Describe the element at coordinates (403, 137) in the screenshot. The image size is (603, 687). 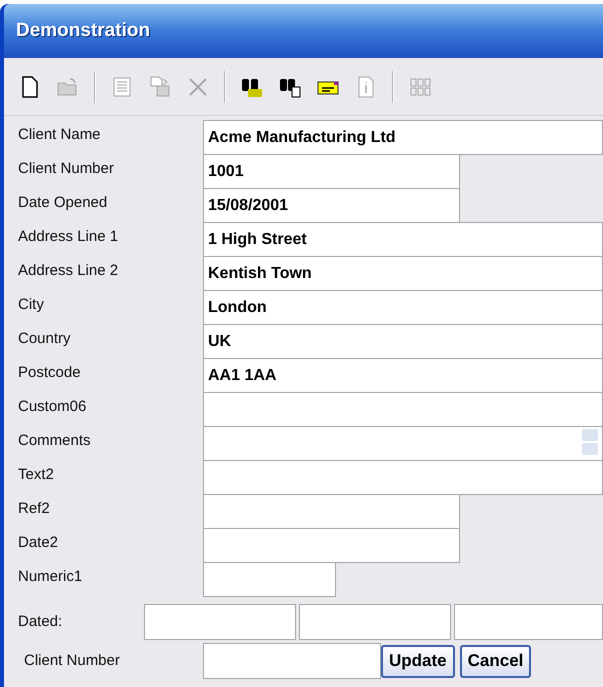
I see `text-field: Acme Manufacturing Ltd` at that location.